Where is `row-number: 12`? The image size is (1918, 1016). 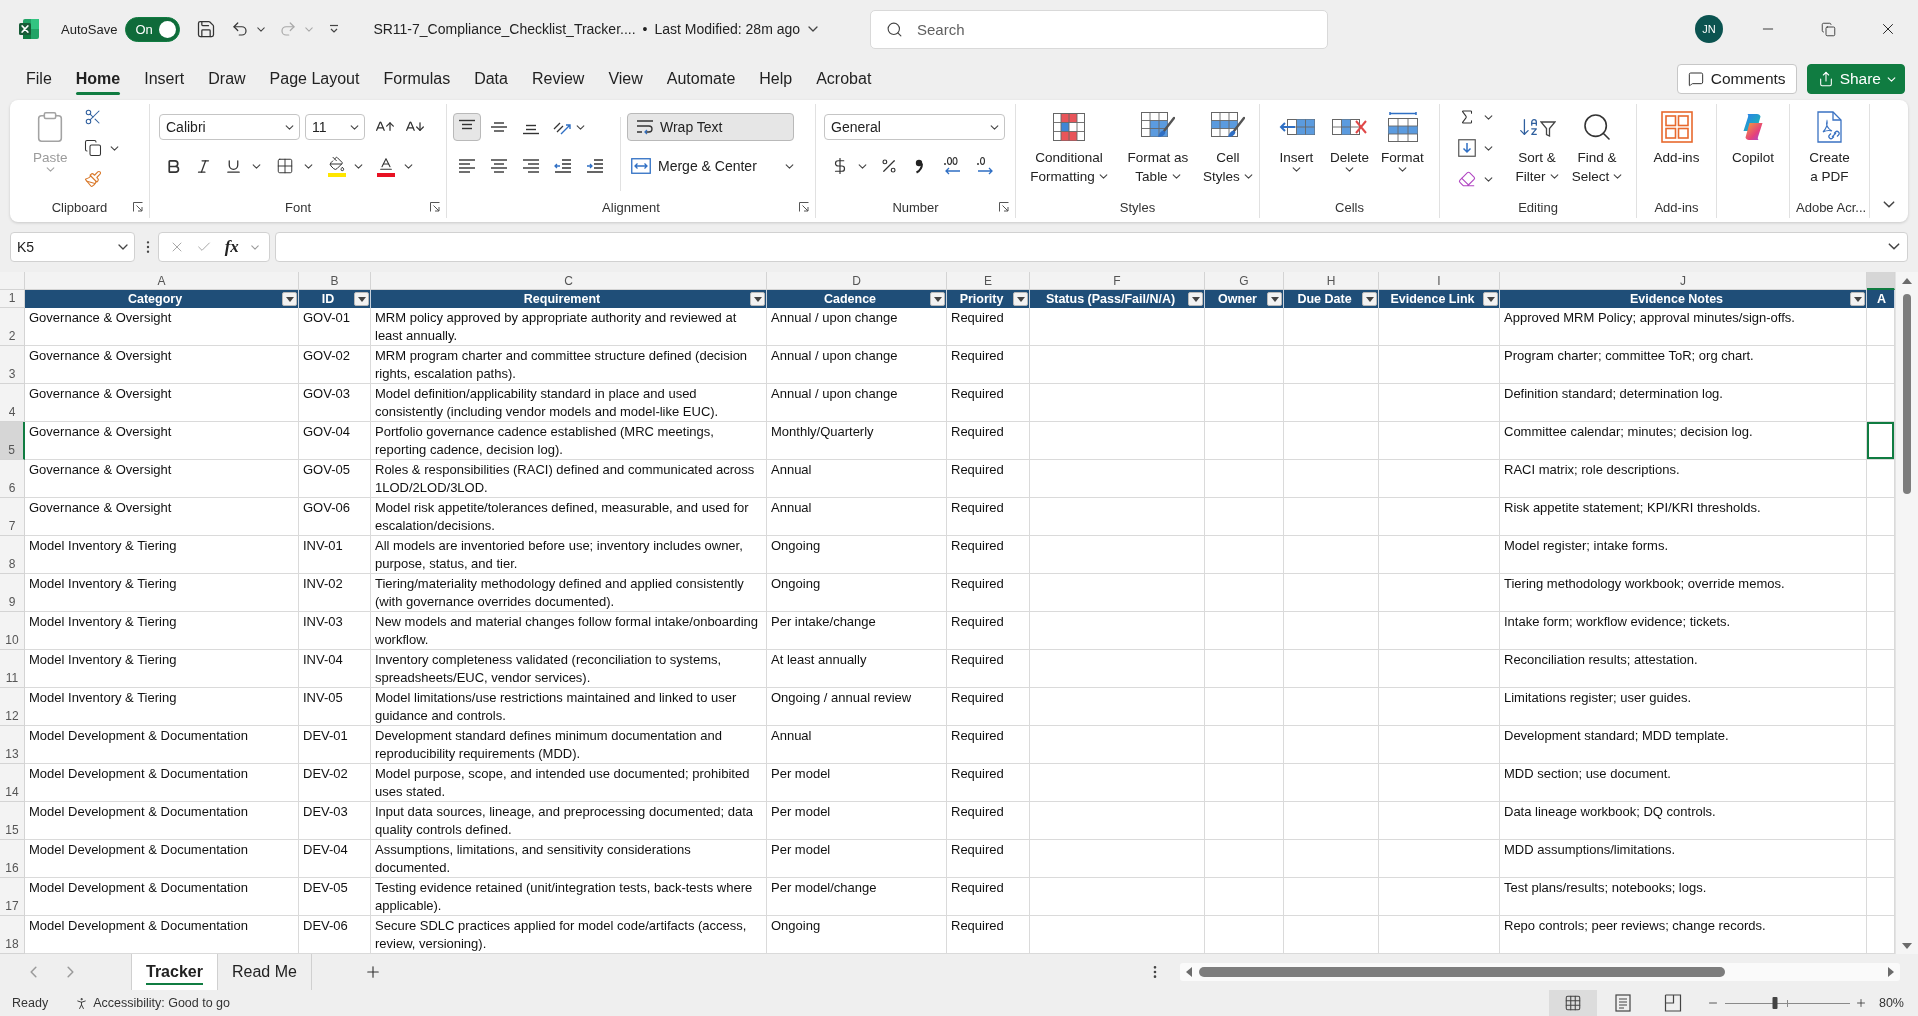
row-number: 12 is located at coordinates (12, 707).